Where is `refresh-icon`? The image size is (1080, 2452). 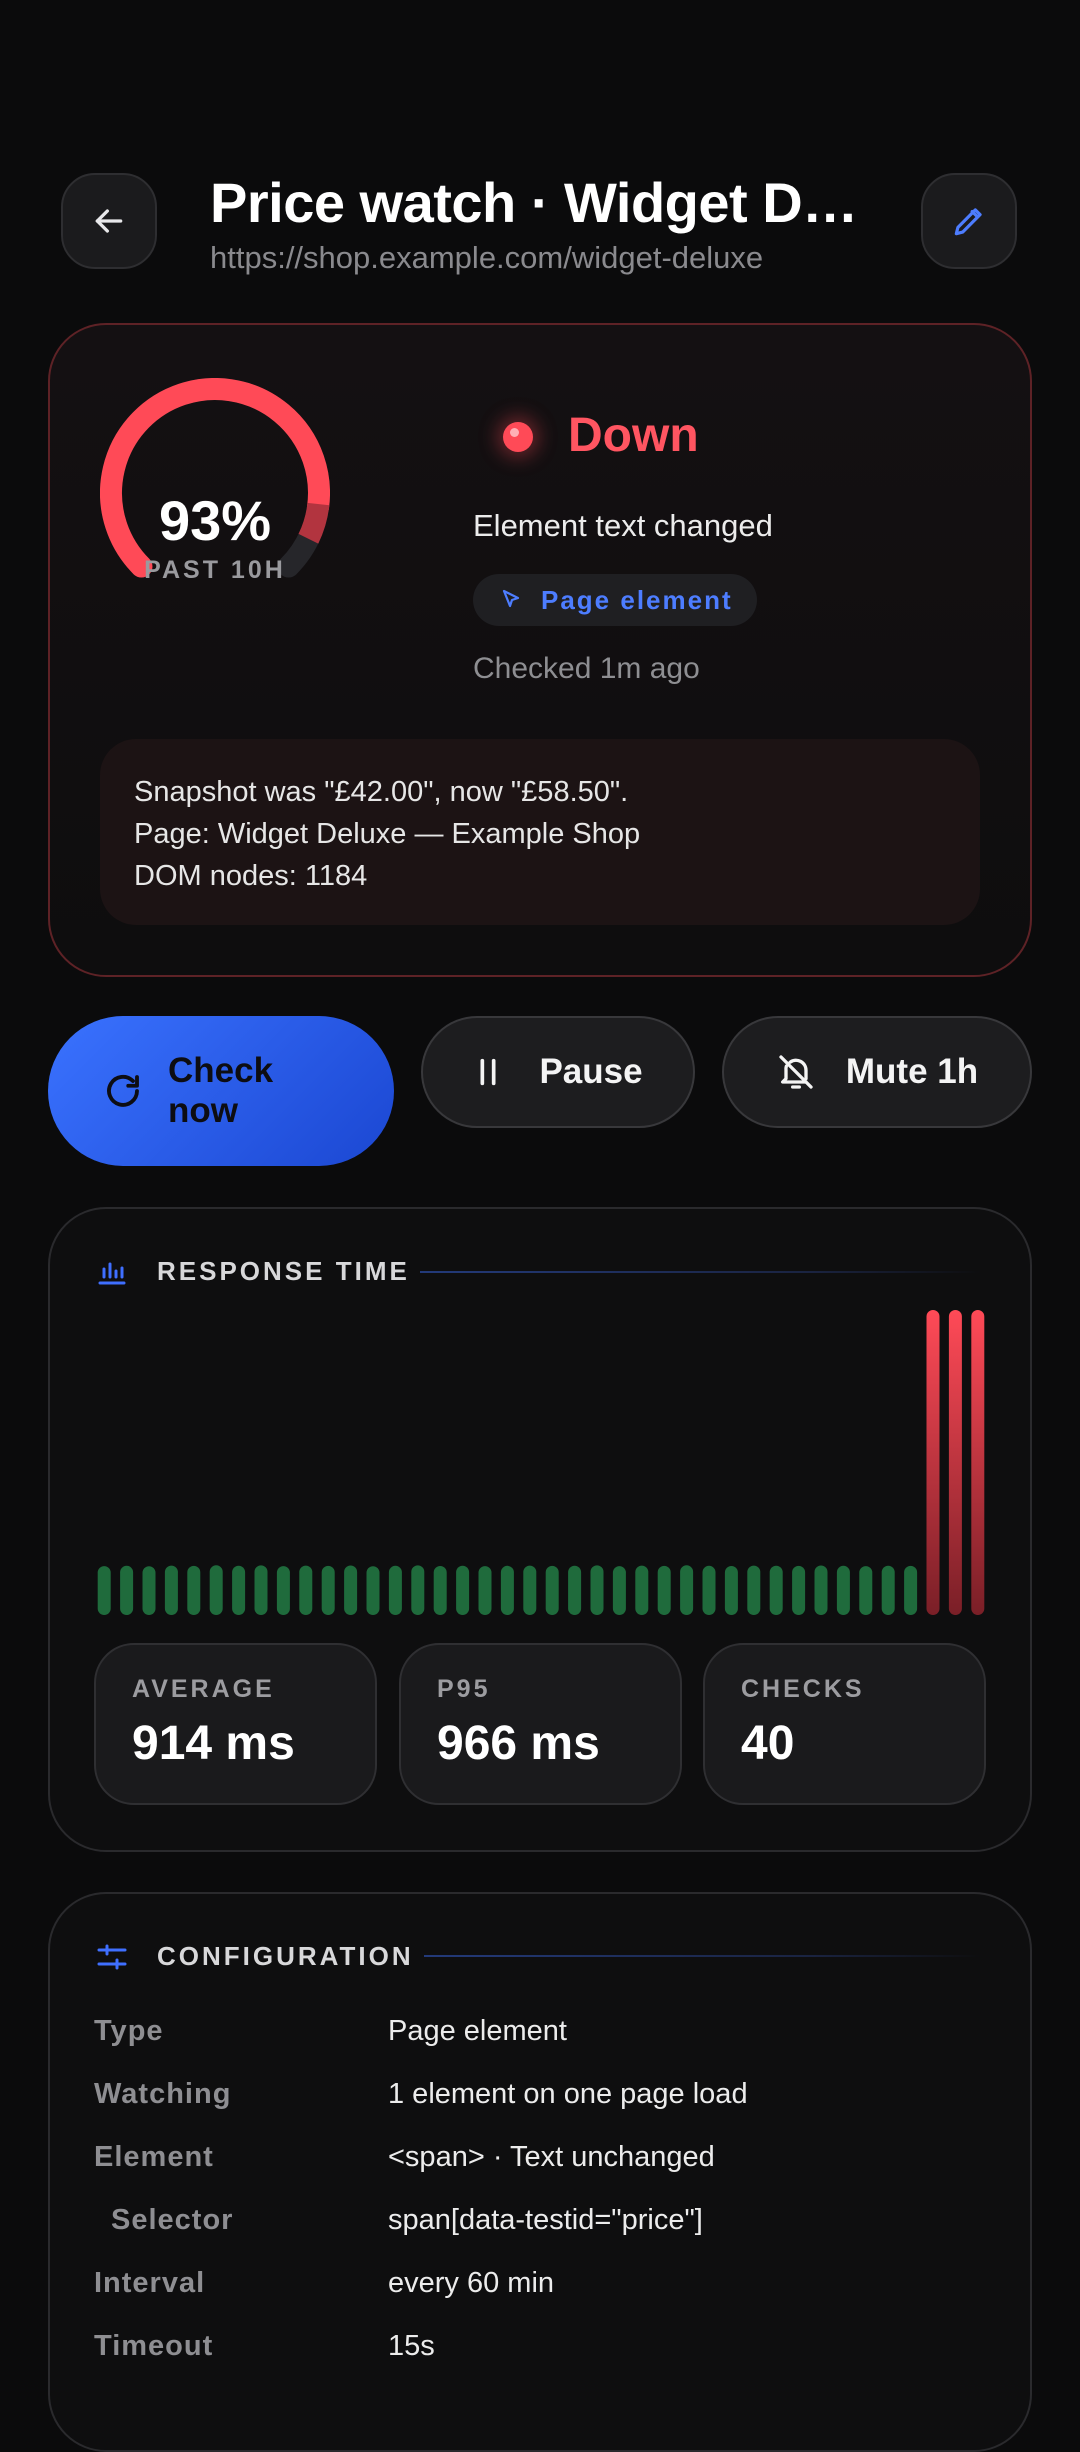
refresh-icon is located at coordinates (123, 1090).